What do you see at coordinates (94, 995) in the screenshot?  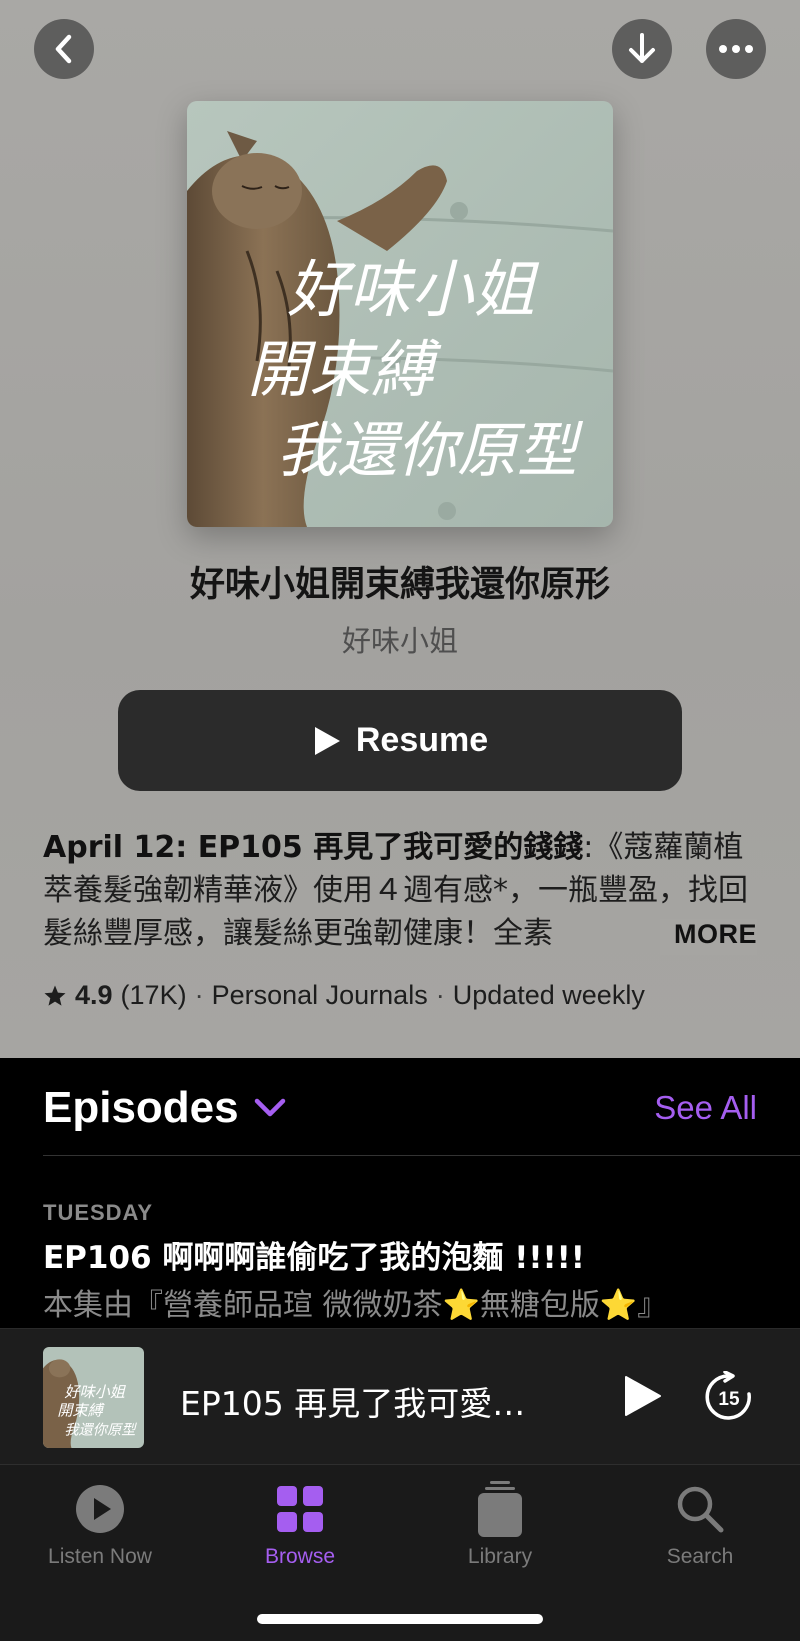 I see `rating-value: 4.9` at bounding box center [94, 995].